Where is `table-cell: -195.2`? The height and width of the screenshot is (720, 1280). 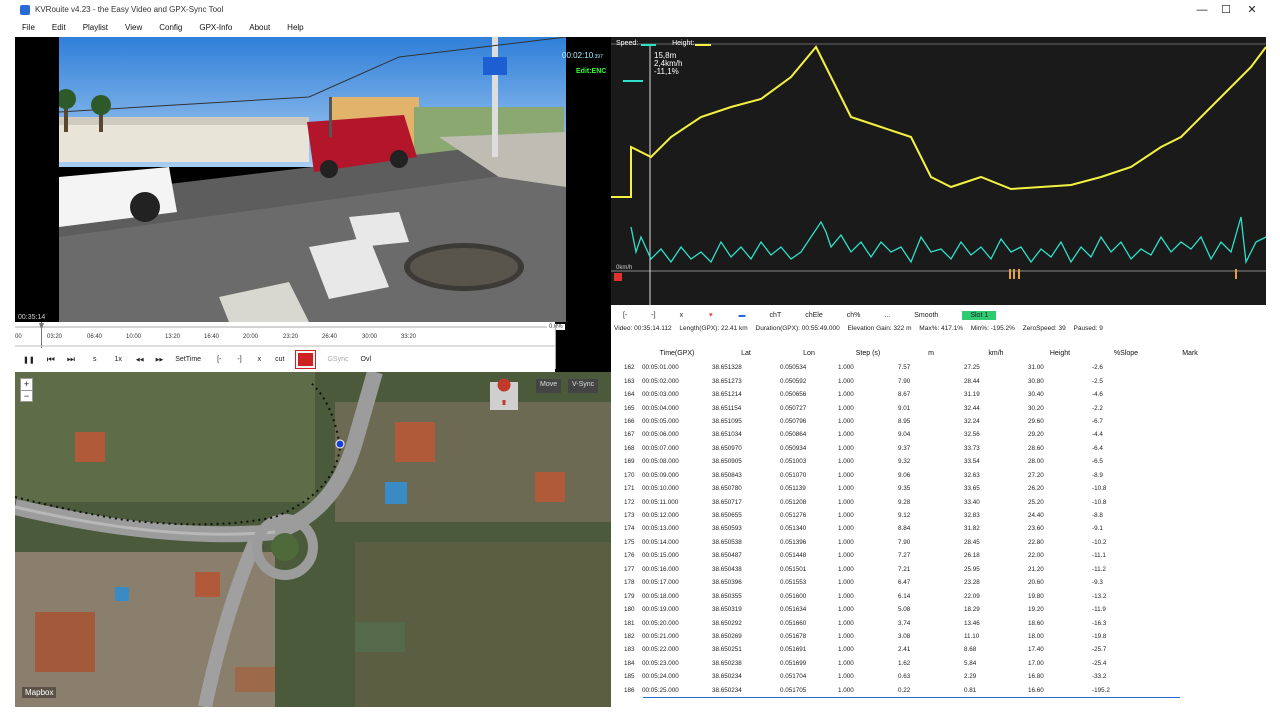
table-cell: -195.2 is located at coordinates (1101, 690).